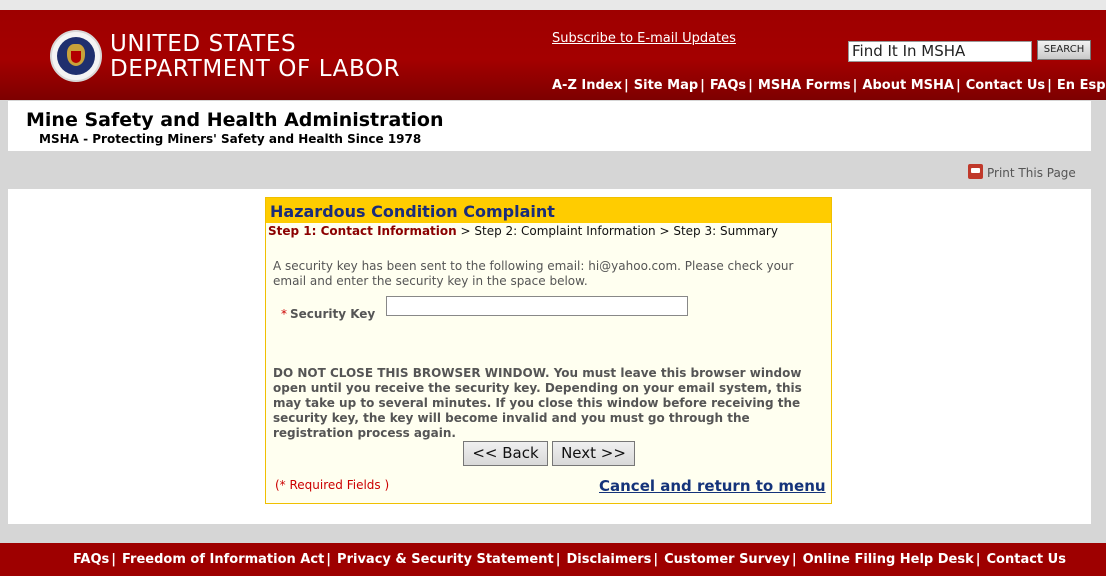 The width and height of the screenshot is (1106, 576). Describe the element at coordinates (1005, 85) in the screenshot. I see `nav-contact-us: Contact Us` at that location.